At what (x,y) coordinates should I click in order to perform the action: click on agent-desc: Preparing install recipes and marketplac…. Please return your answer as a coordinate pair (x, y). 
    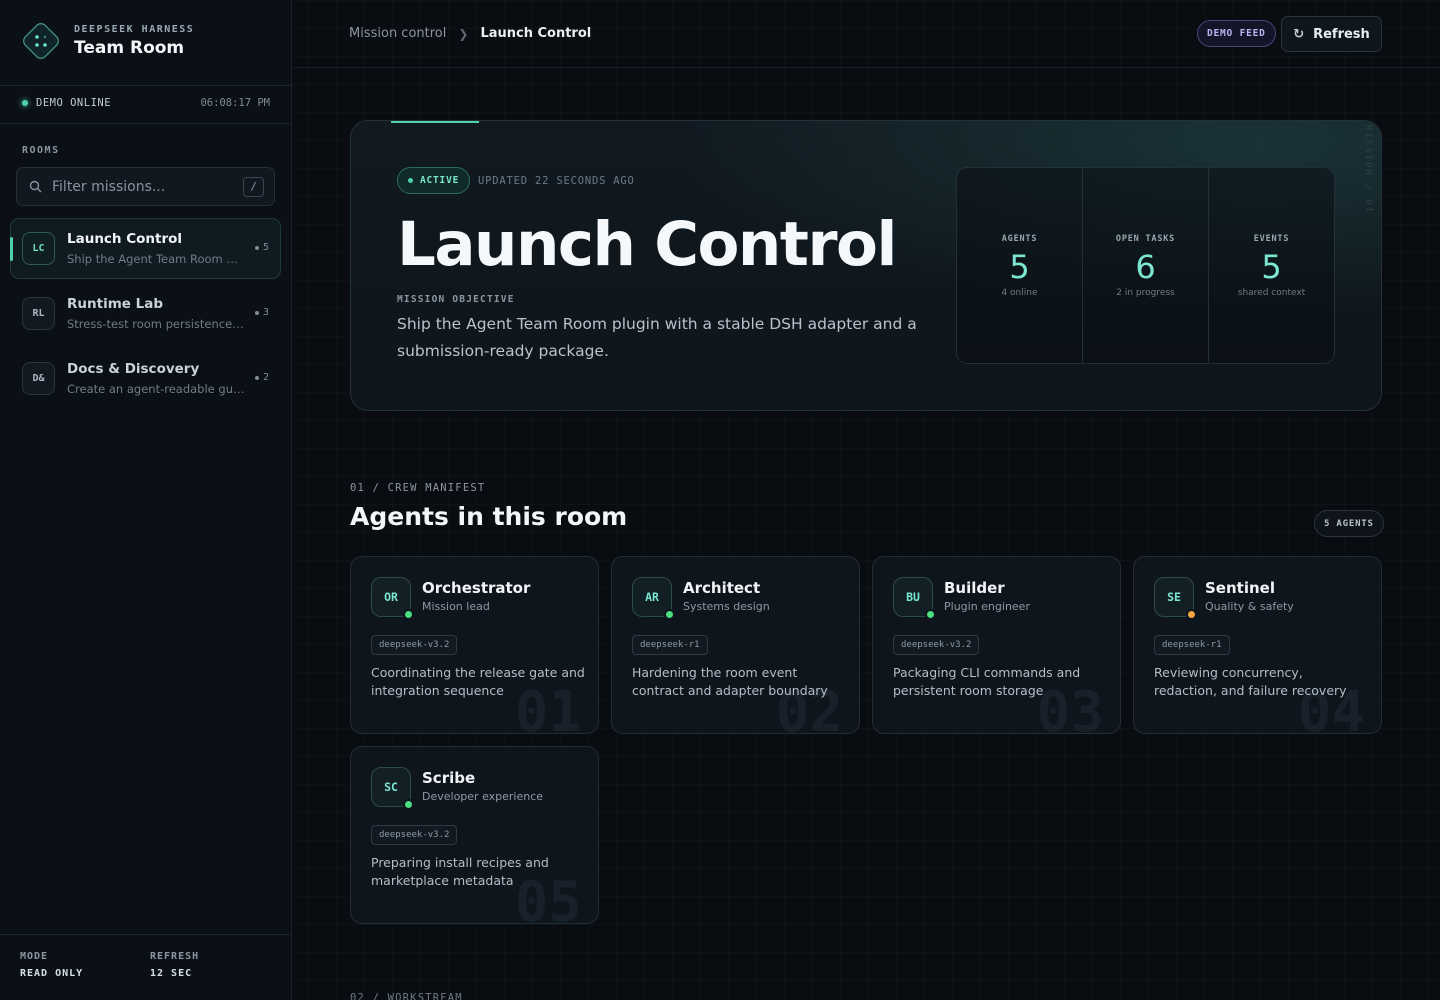
    Looking at the image, I should click on (460, 871).